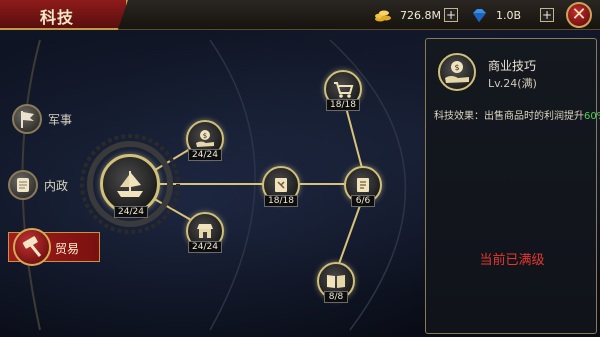 This screenshot has width=600, height=337. I want to click on tech-node-scroll-2: 6/6, so click(363, 186).